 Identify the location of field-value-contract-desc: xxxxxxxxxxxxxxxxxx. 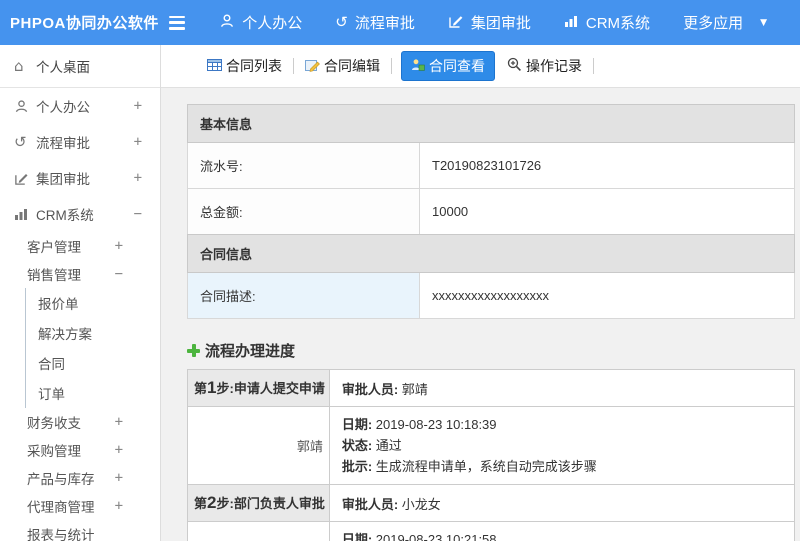
(607, 295).